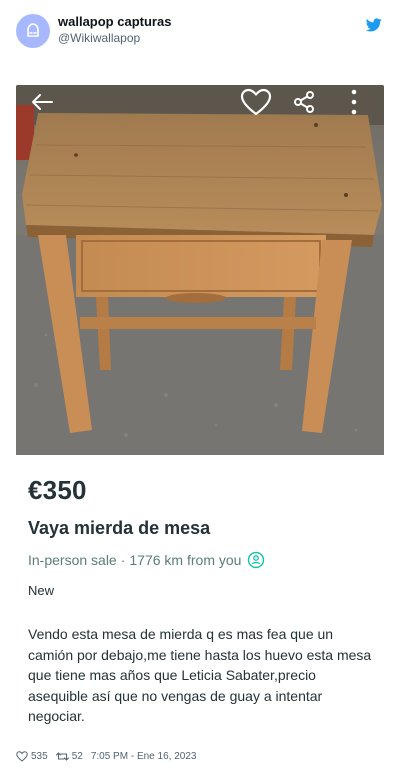  I want to click on tweet-timestamp: 7:05 PM - Ene 16, 2023, so click(144, 756).